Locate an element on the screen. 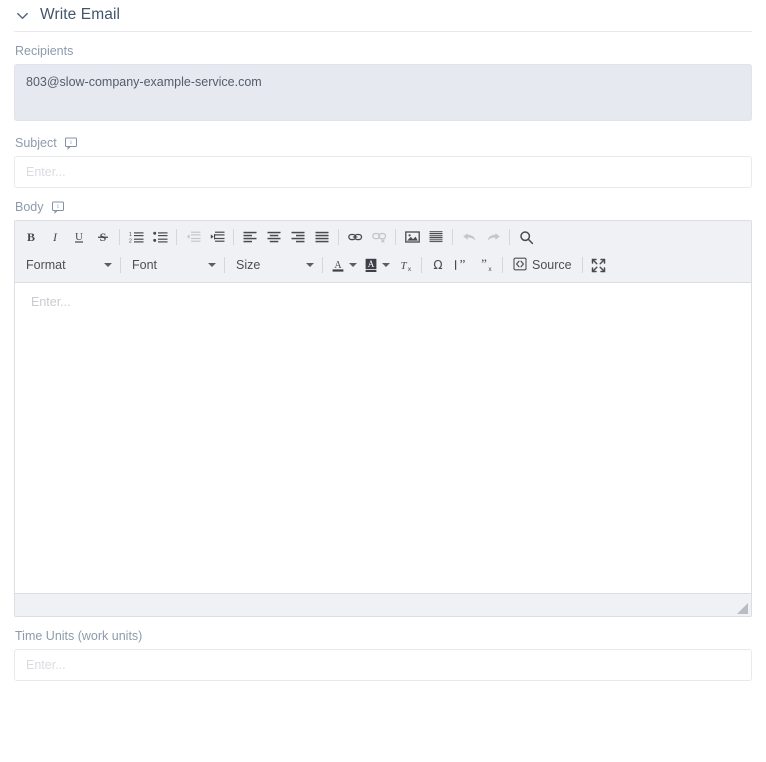  horizontal-rule-icon is located at coordinates (436, 237).